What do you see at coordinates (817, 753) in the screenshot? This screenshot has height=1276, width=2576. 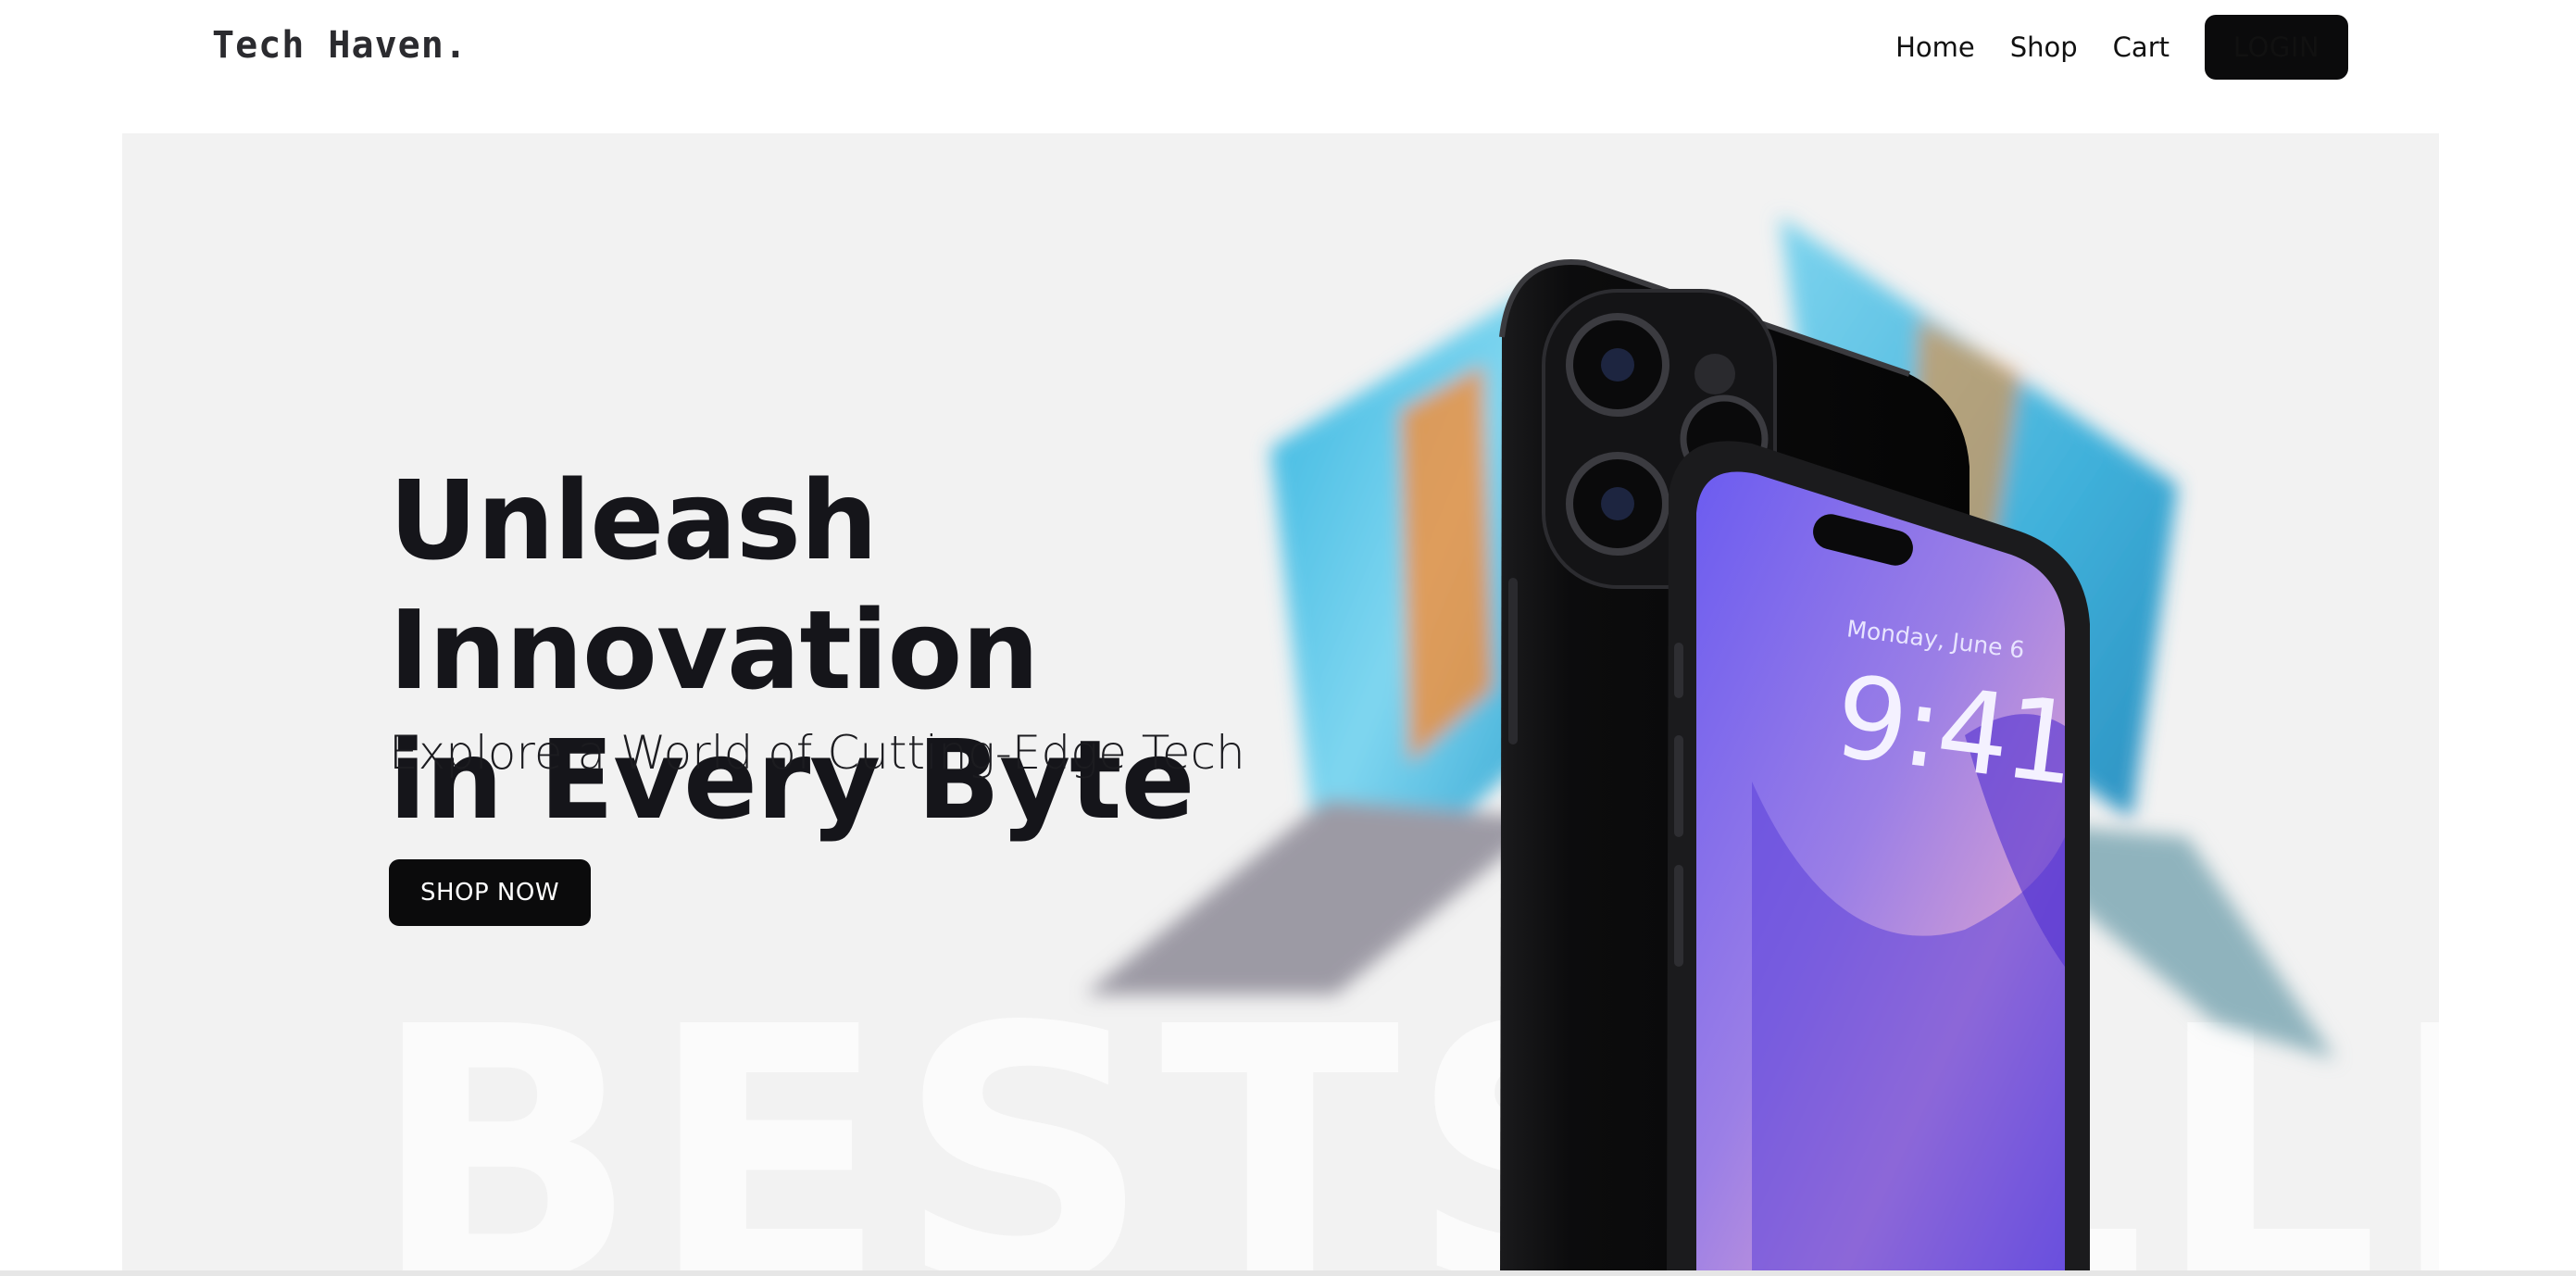 I see `hero-subtitle: Explore a World of Cutting-Edge Tech` at bounding box center [817, 753].